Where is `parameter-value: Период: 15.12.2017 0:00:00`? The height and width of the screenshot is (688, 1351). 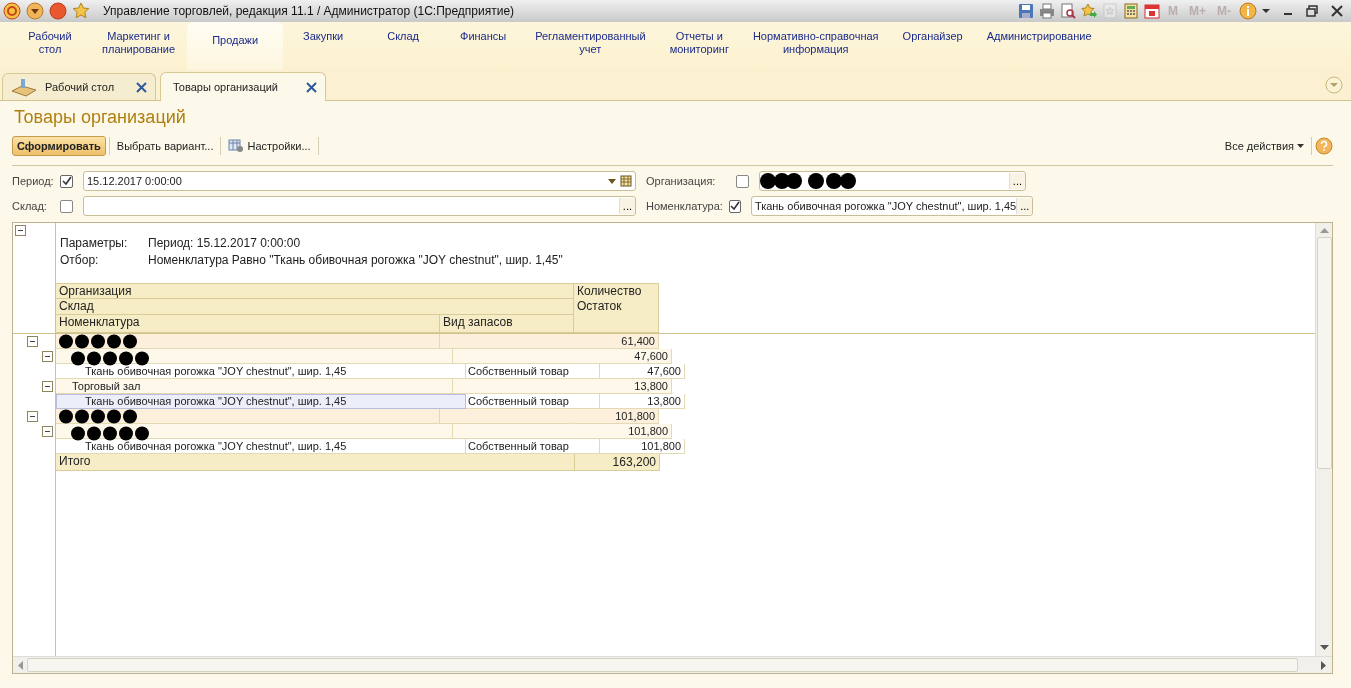
parameter-value: Период: 15.12.2017 0:00:00 is located at coordinates (224, 243).